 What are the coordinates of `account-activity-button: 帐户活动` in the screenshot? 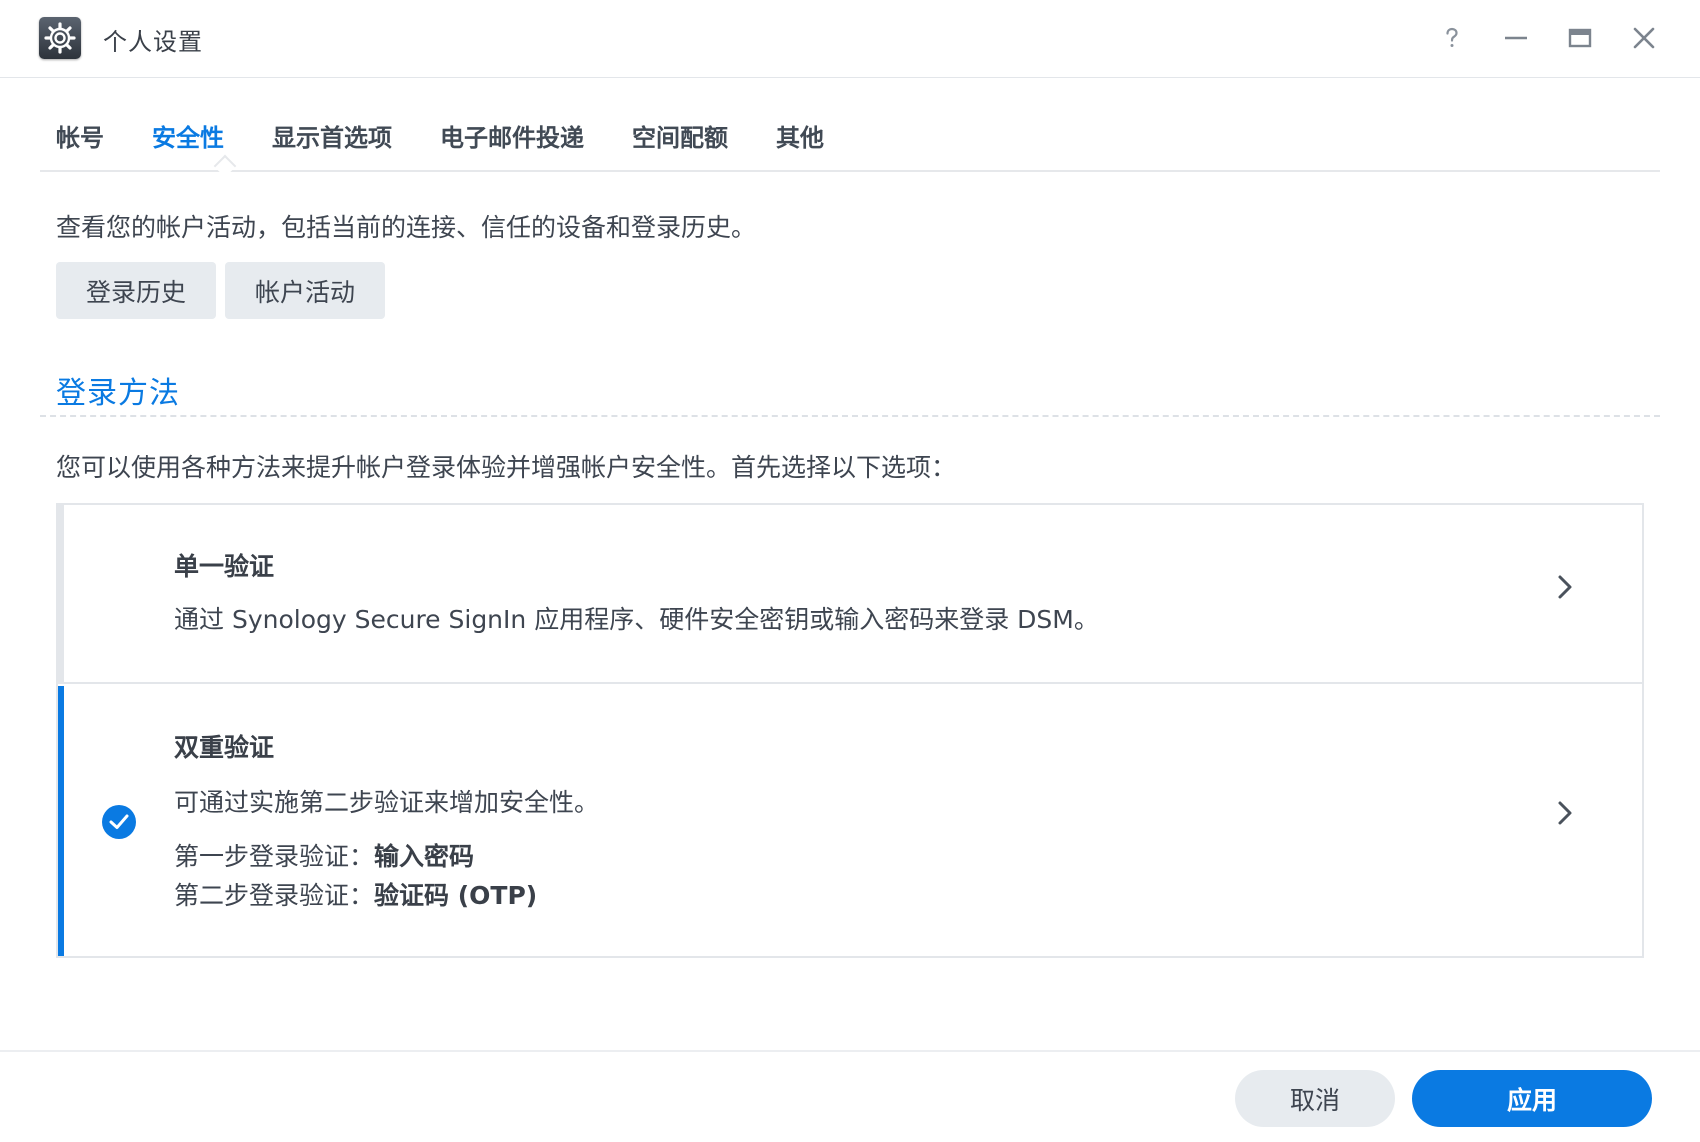 It's located at (305, 290).